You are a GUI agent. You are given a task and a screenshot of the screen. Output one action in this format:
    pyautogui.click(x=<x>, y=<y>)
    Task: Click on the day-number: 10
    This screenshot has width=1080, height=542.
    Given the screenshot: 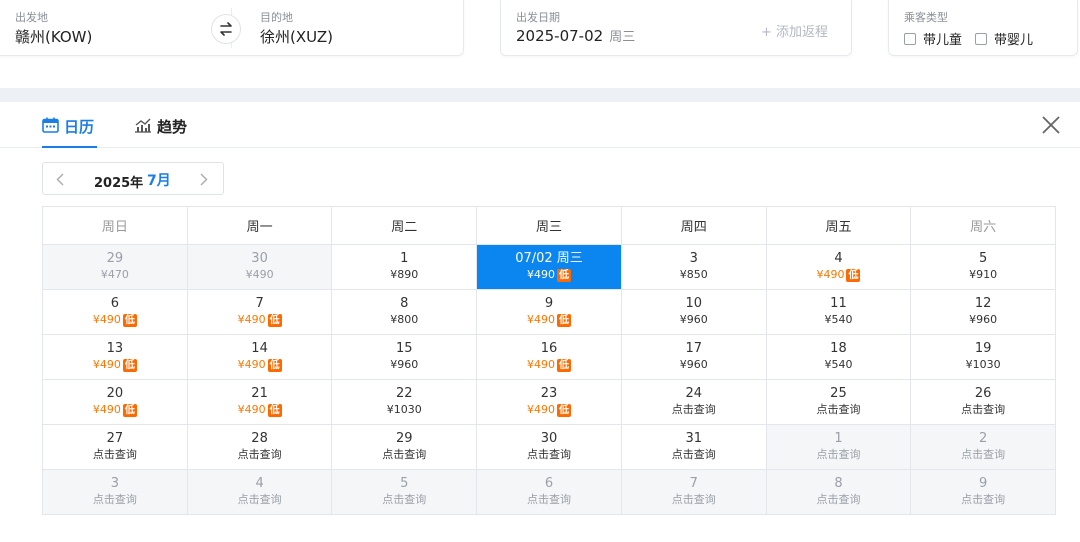 What is the action you would take?
    pyautogui.click(x=693, y=303)
    